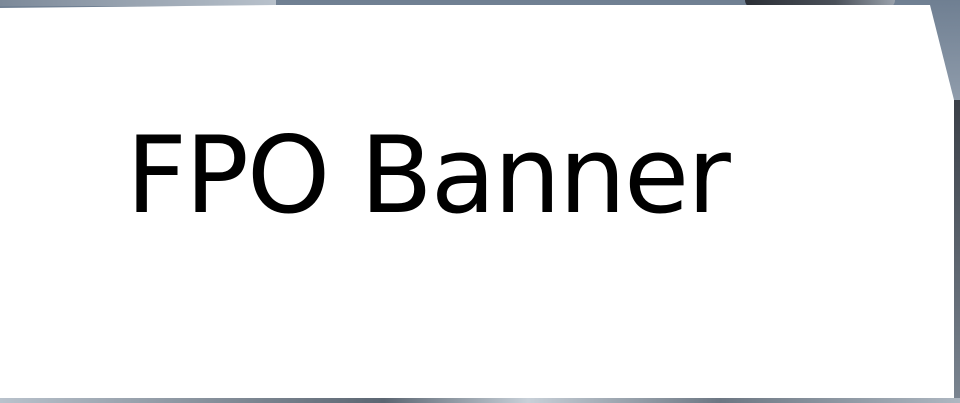 The image size is (960, 403). What do you see at coordinates (480, 400) in the screenshot?
I see `background-photo-edge-bottom` at bounding box center [480, 400].